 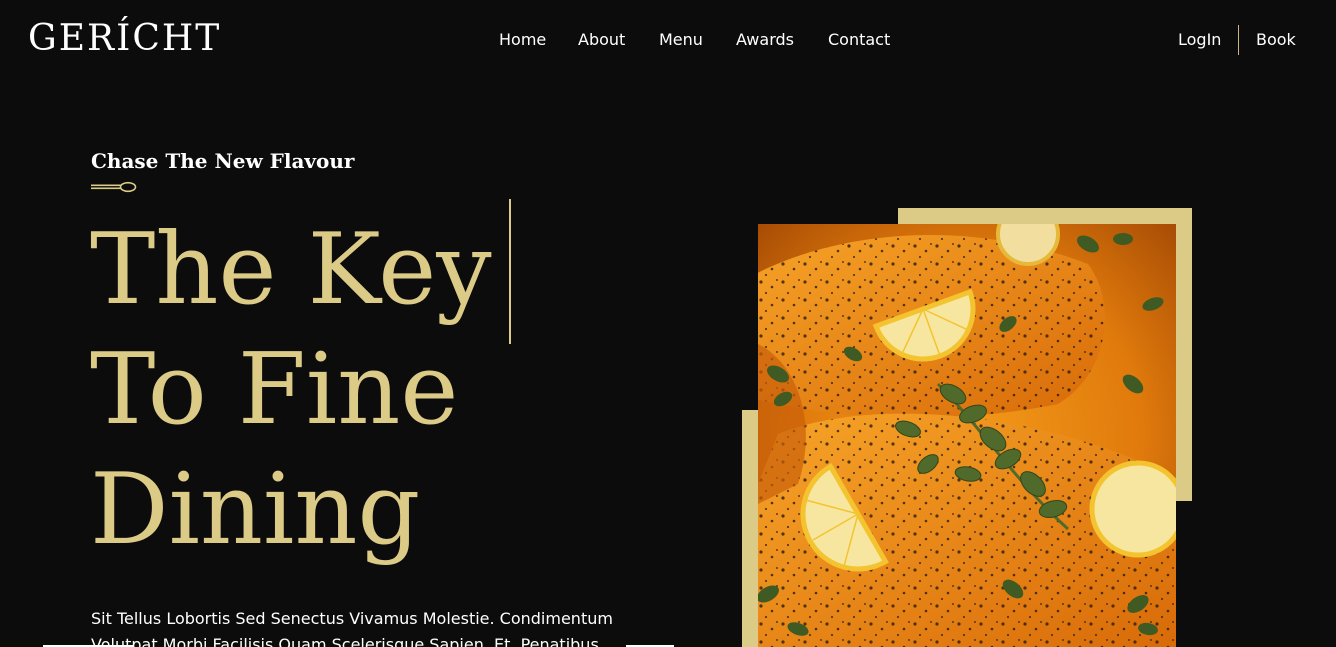 I want to click on headline-line-2: To Fine, so click(x=274, y=390).